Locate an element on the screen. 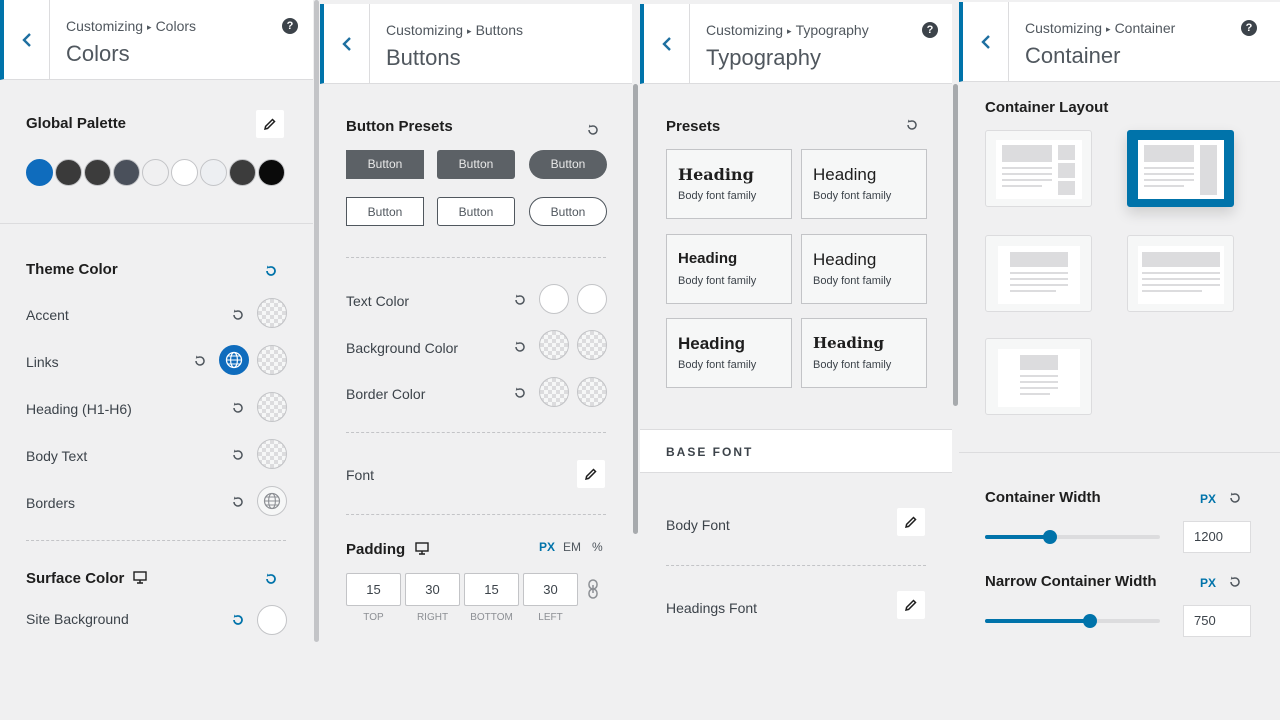 Image resolution: width=1280 pixels, height=720 pixels. breadcrumb: Customizing ▸ Colors is located at coordinates (131, 26).